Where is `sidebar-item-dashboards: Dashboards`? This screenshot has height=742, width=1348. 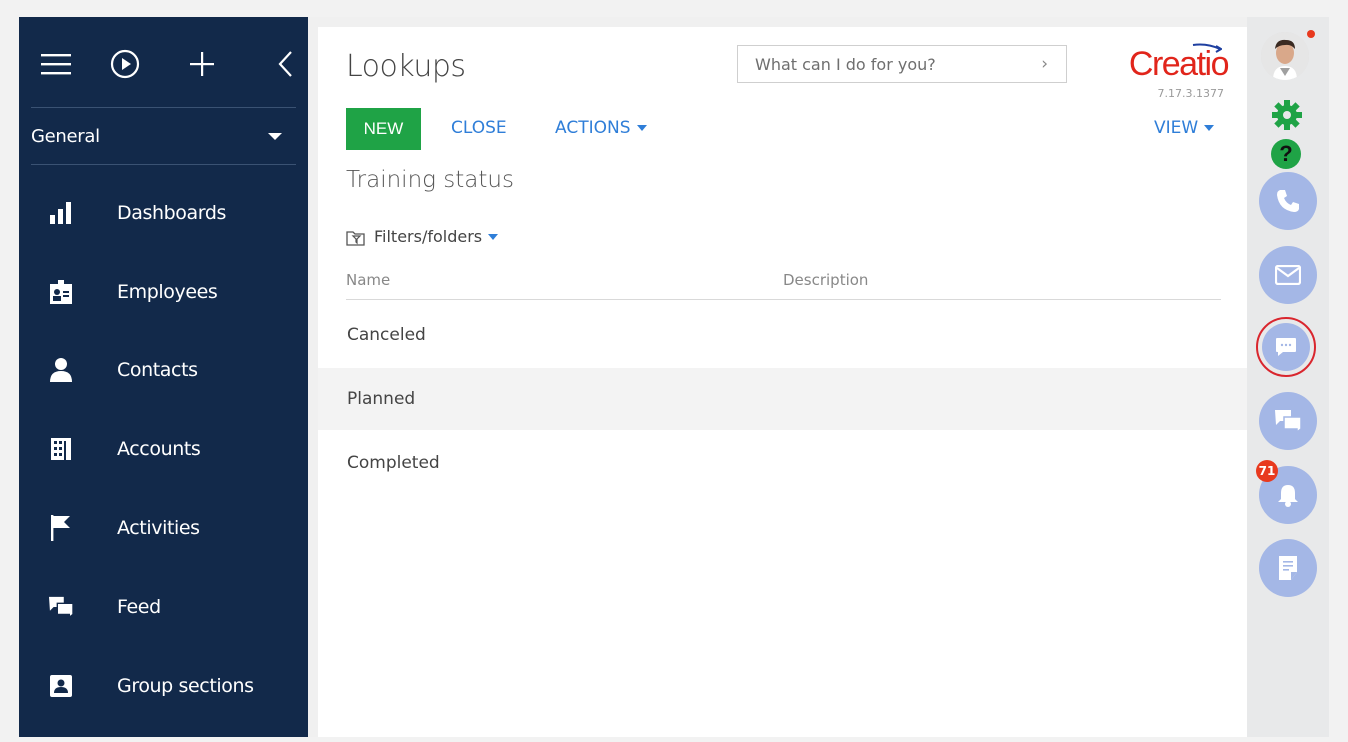 sidebar-item-dashboards: Dashboards is located at coordinates (163, 213).